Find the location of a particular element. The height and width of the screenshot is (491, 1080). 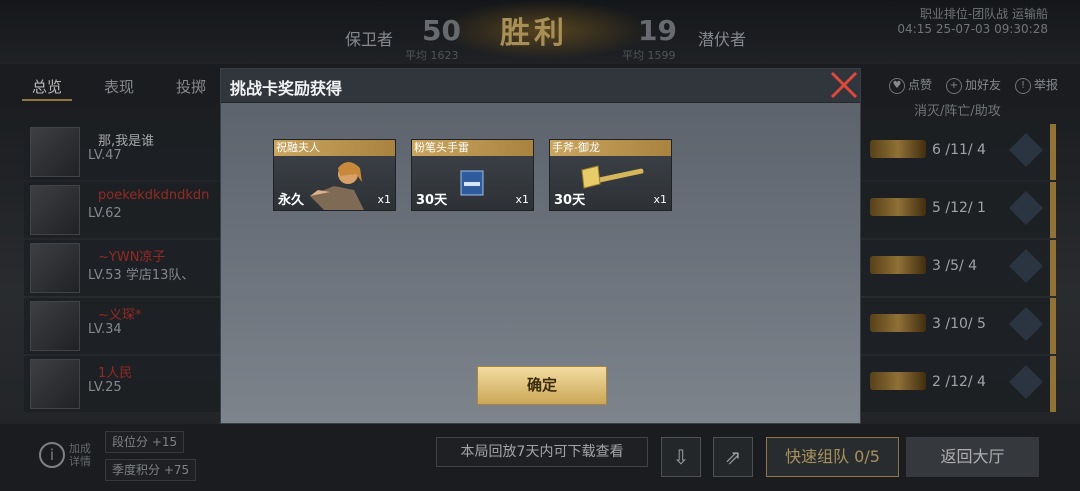

reward-name: 粉笔头手雷 is located at coordinates (472, 148).